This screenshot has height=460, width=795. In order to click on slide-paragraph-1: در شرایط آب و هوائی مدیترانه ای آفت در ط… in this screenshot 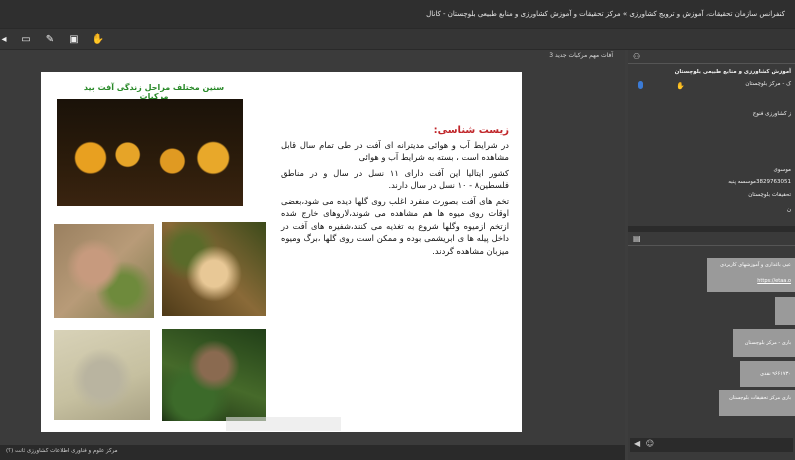, I will do `click(395, 151)`.